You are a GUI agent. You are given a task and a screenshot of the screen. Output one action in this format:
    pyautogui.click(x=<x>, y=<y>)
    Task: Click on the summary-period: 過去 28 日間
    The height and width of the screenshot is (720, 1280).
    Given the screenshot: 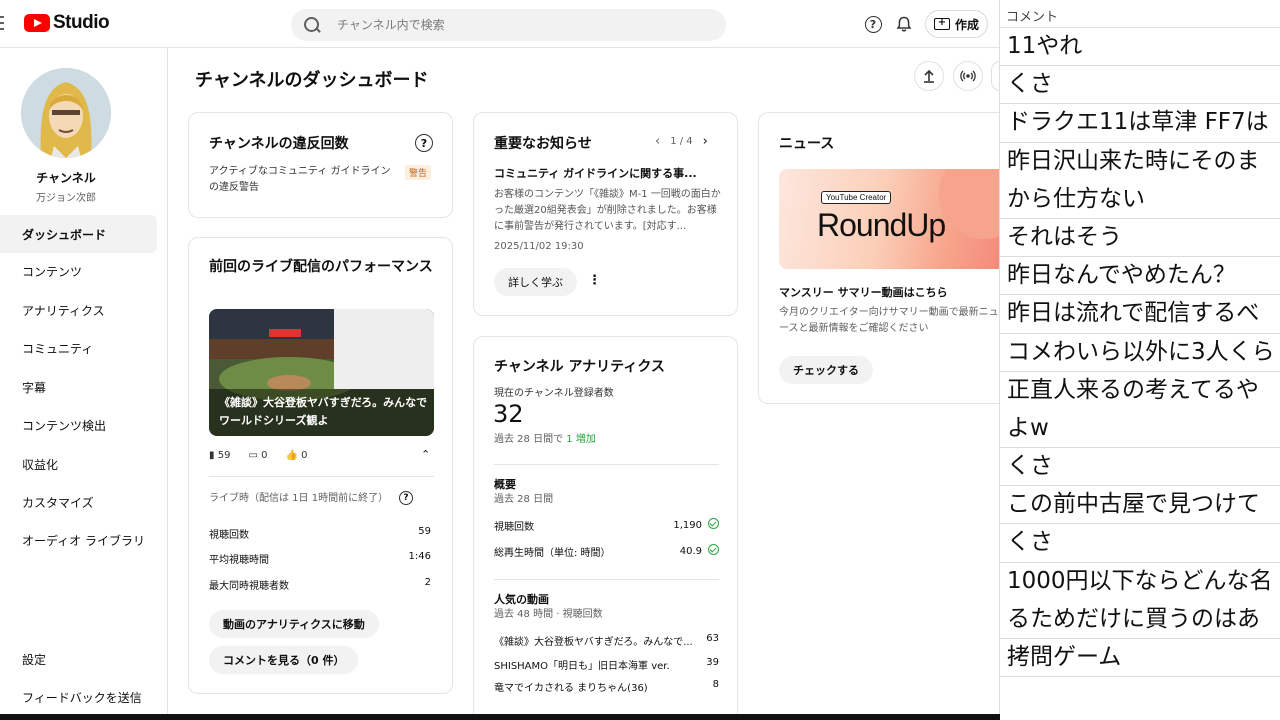 What is the action you would take?
    pyautogui.click(x=524, y=499)
    